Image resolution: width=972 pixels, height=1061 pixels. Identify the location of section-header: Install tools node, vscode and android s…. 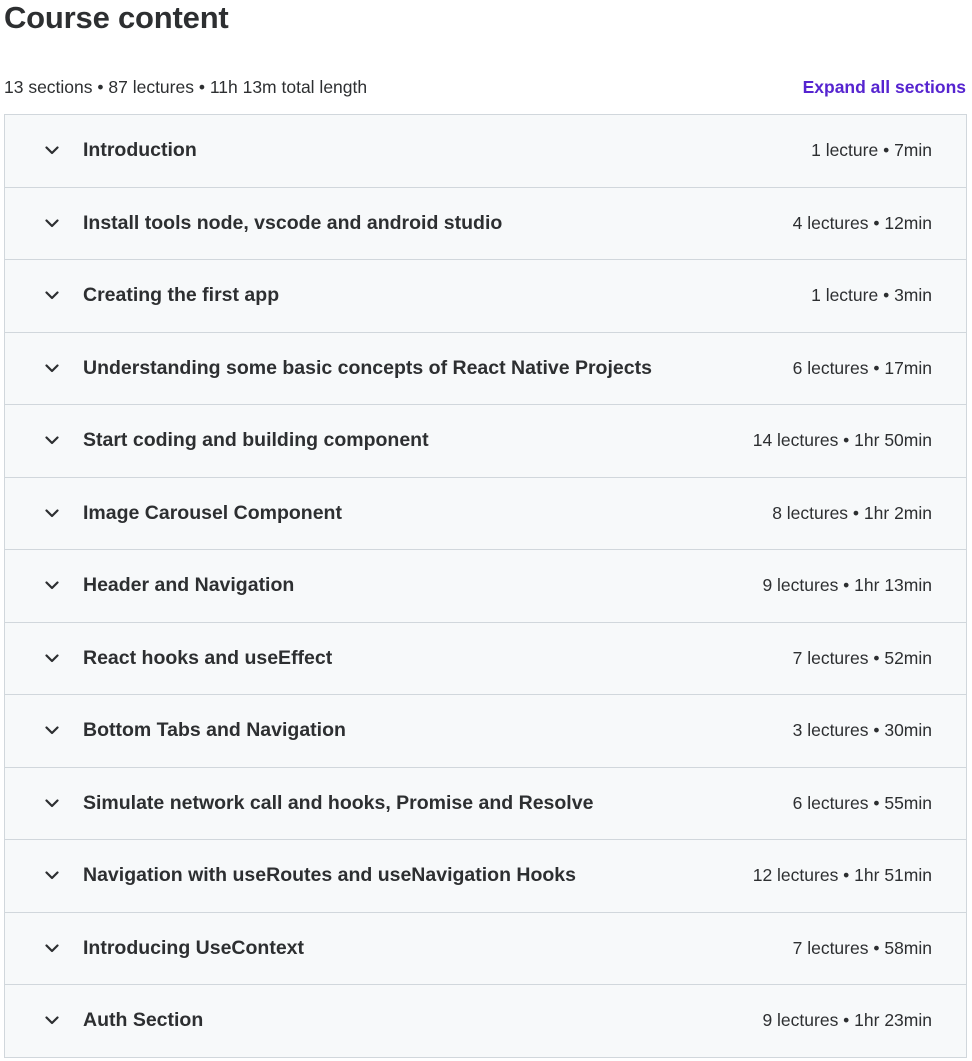
(485, 223).